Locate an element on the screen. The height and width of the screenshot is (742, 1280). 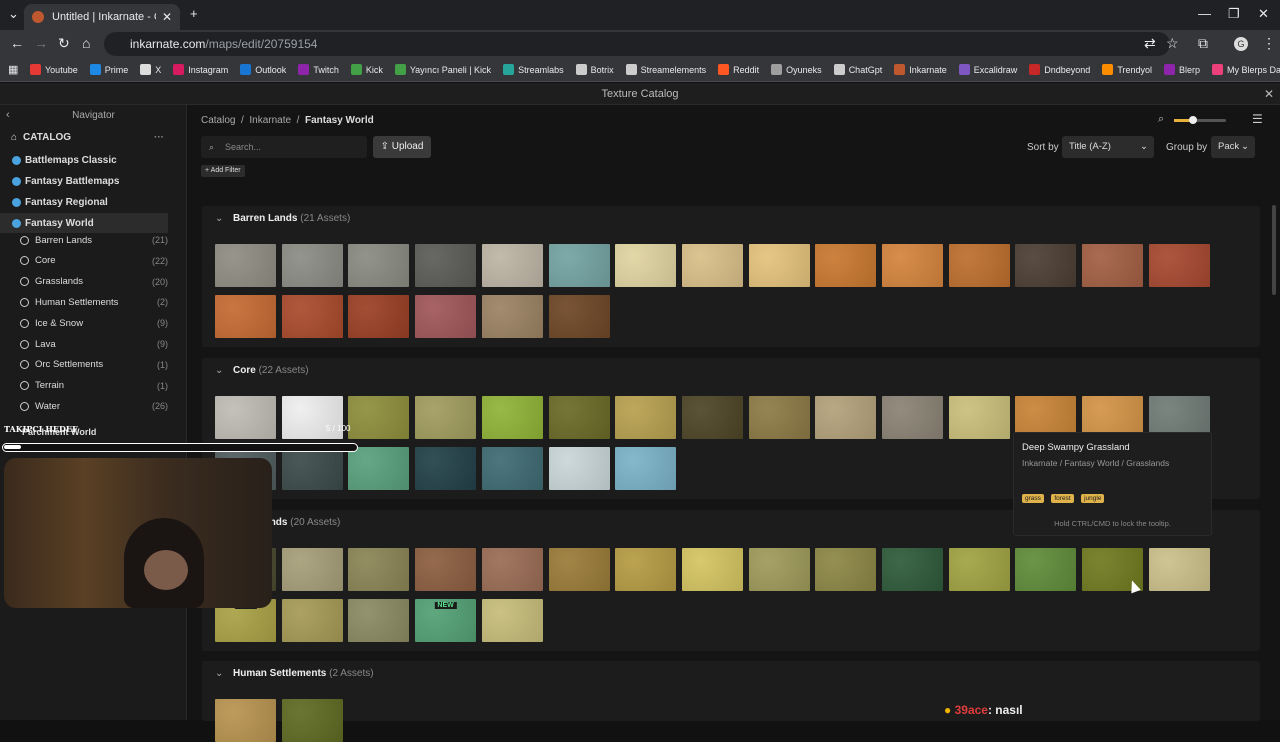
bookmark-item: Prime is located at coordinates (108, 69).